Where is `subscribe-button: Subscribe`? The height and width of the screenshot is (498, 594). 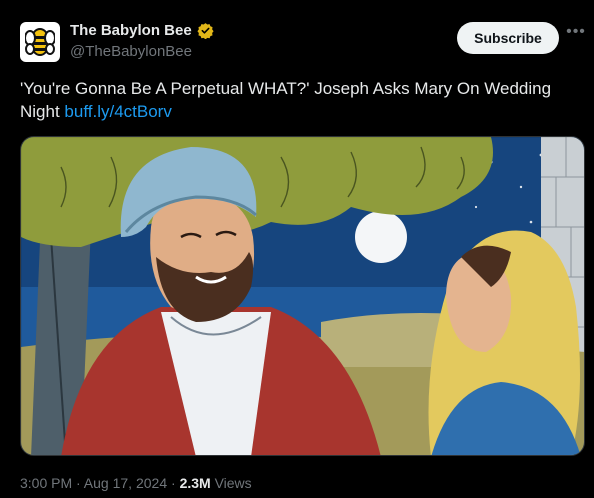
subscribe-button: Subscribe is located at coordinates (508, 38).